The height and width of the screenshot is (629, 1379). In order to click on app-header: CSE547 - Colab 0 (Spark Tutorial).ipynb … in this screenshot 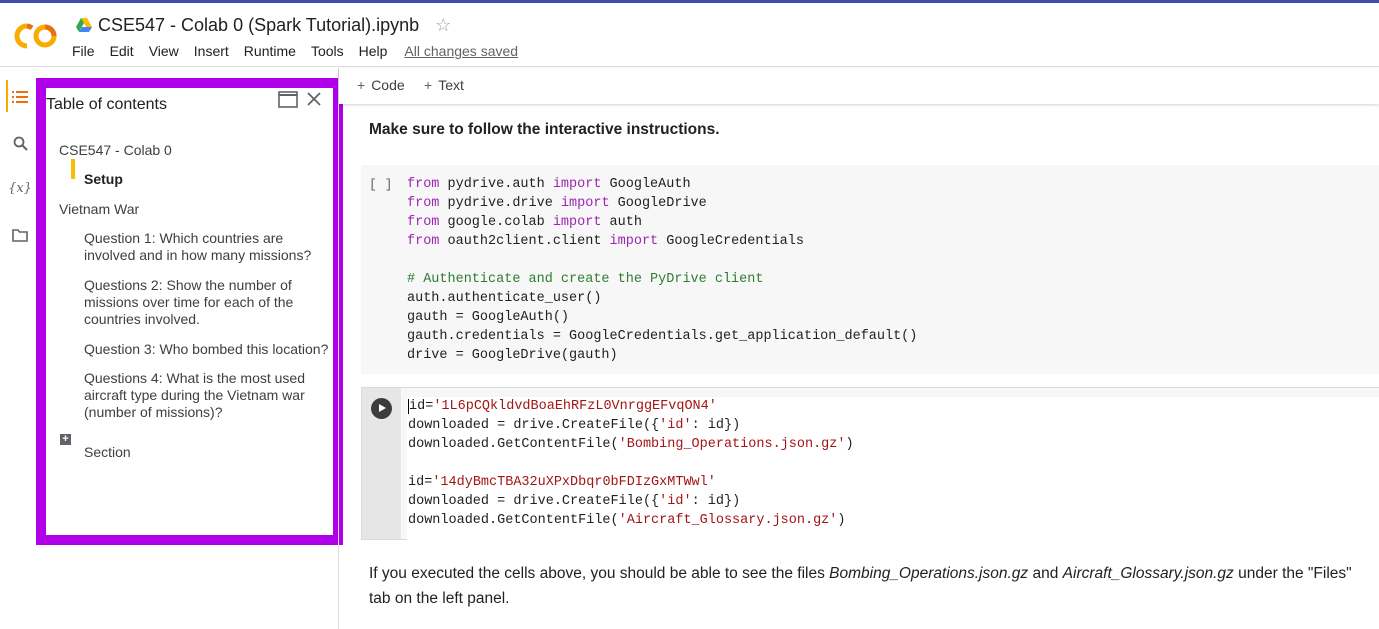, I will do `click(689, 35)`.